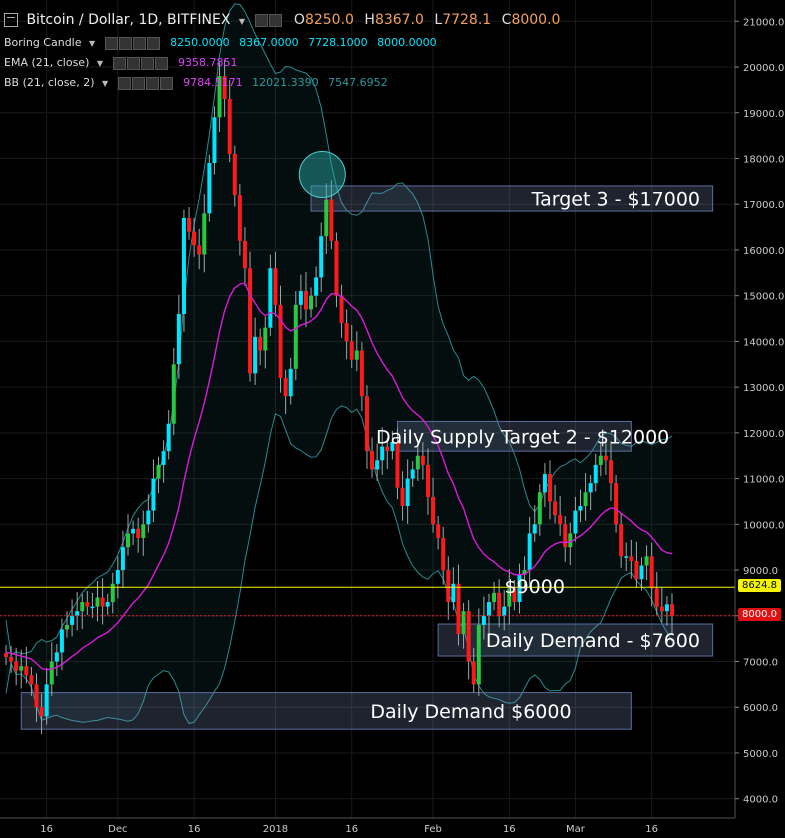  I want to click on high-label: H, so click(369, 20).